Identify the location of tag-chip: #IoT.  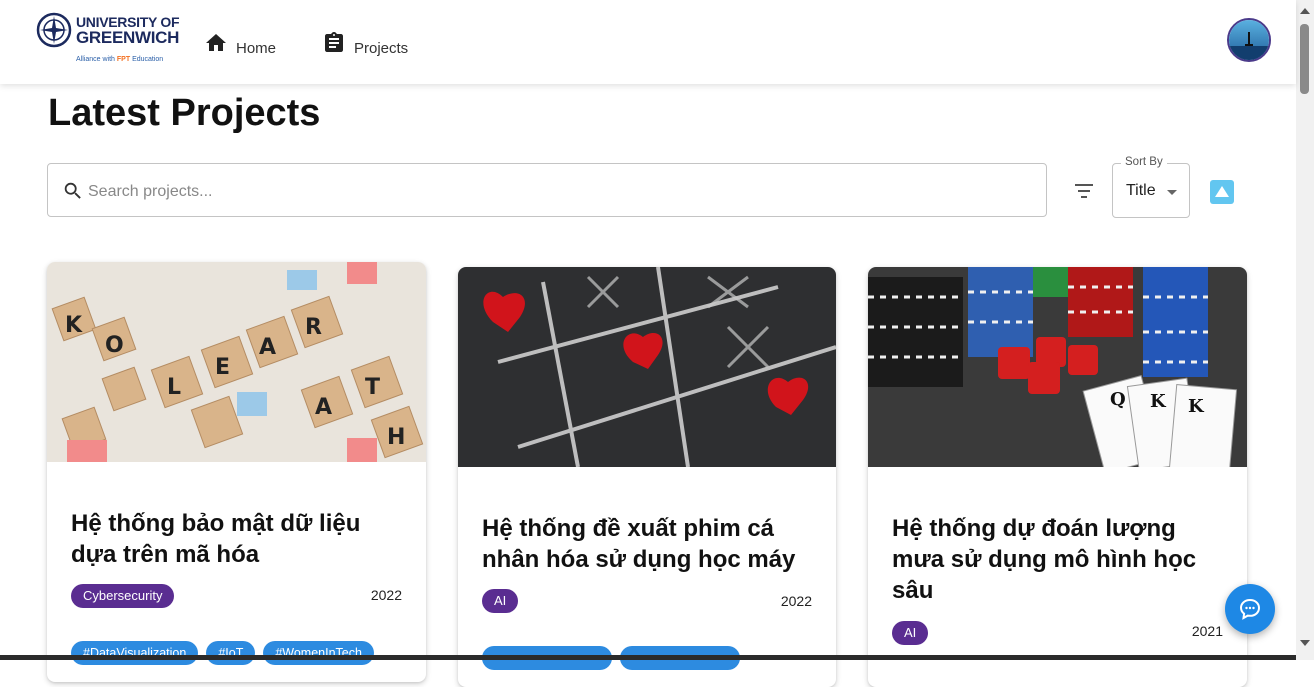
(231, 653).